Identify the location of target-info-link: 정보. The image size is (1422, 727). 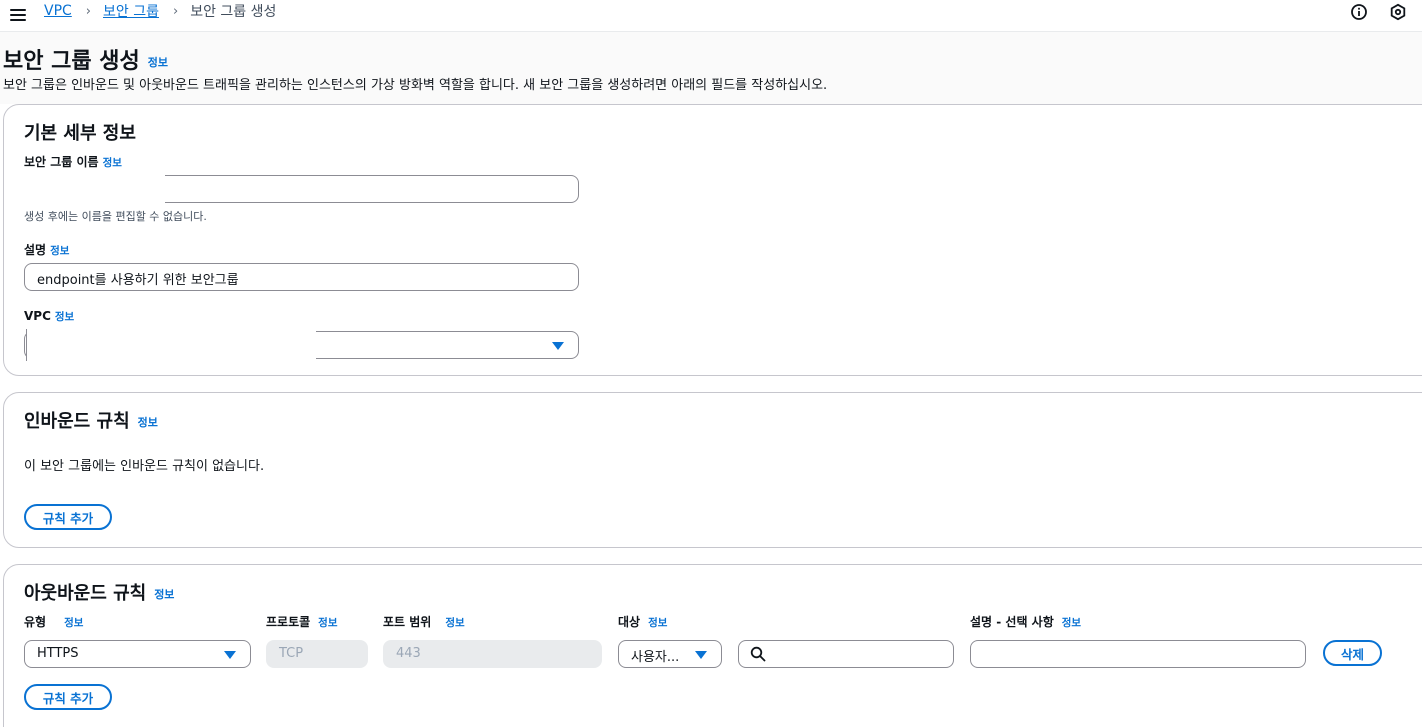
(657, 623).